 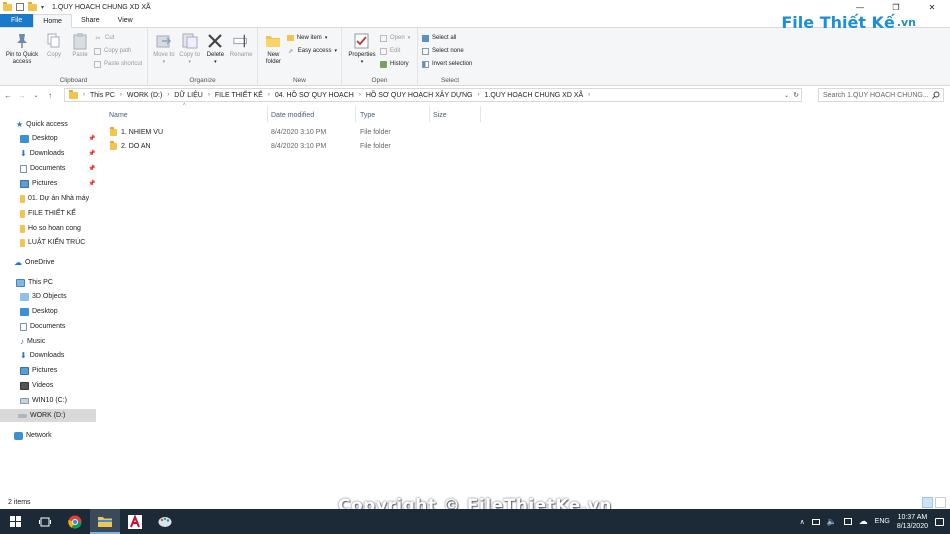 I want to click on open-button: Open ▾, so click(x=395, y=38).